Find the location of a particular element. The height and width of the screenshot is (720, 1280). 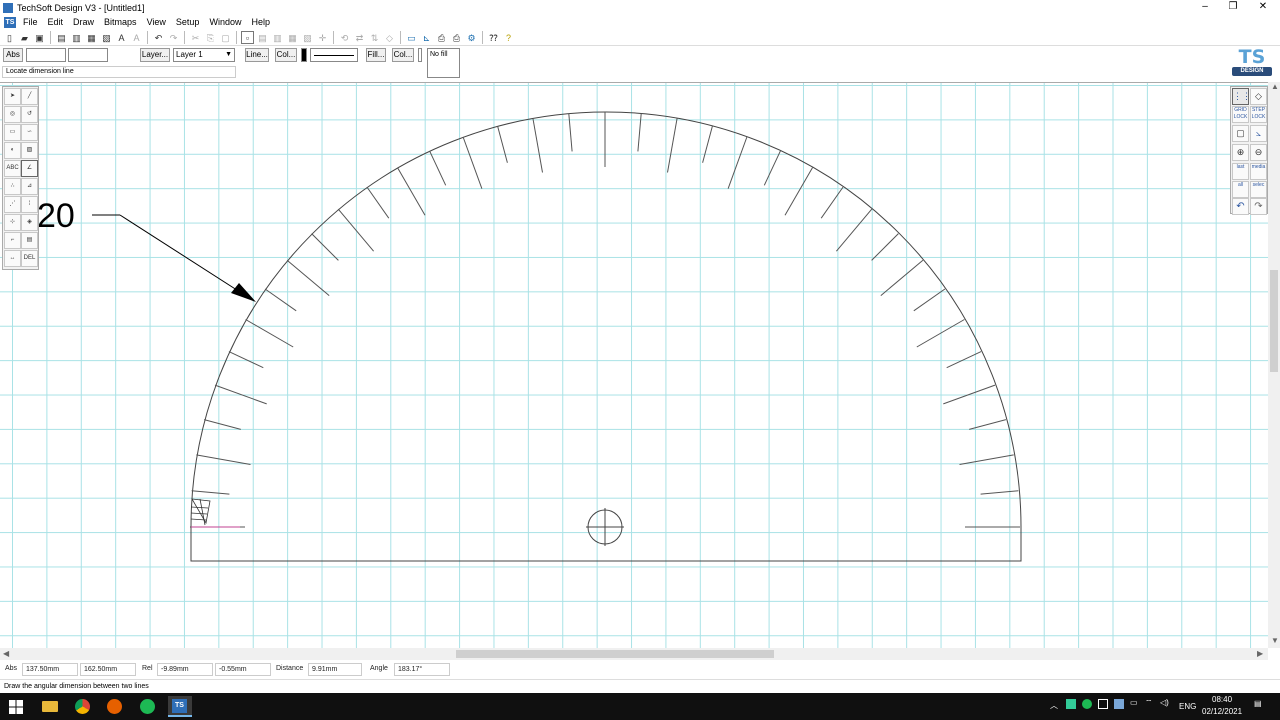

tray-date: 02/12/2021 is located at coordinates (1222, 711).